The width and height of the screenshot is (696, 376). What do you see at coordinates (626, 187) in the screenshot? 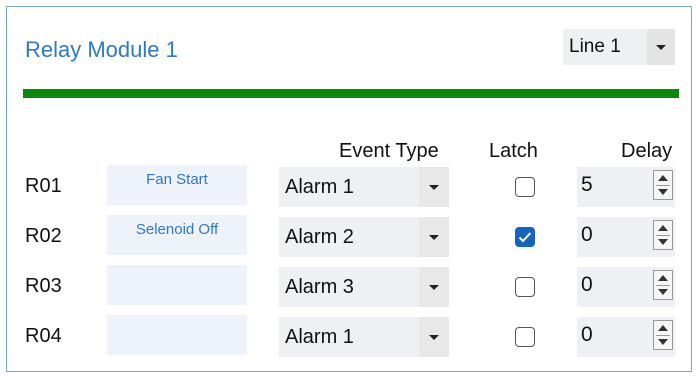
I see `delay-spinbox: 5` at bounding box center [626, 187].